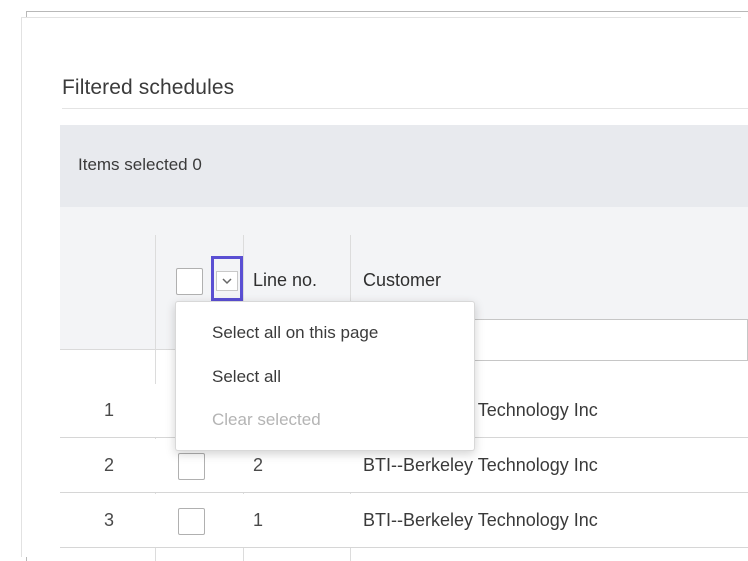 This screenshot has height=561, width=748. I want to click on items-selected-label: Items selected 0, so click(140, 164).